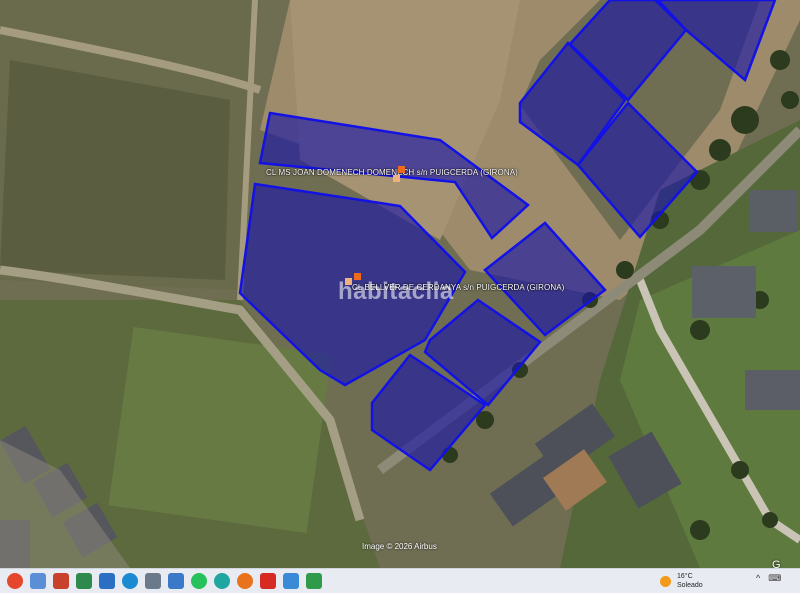  Describe the element at coordinates (681, 581) in the screenshot. I see `weather-widget: 16°C Soleado` at that location.